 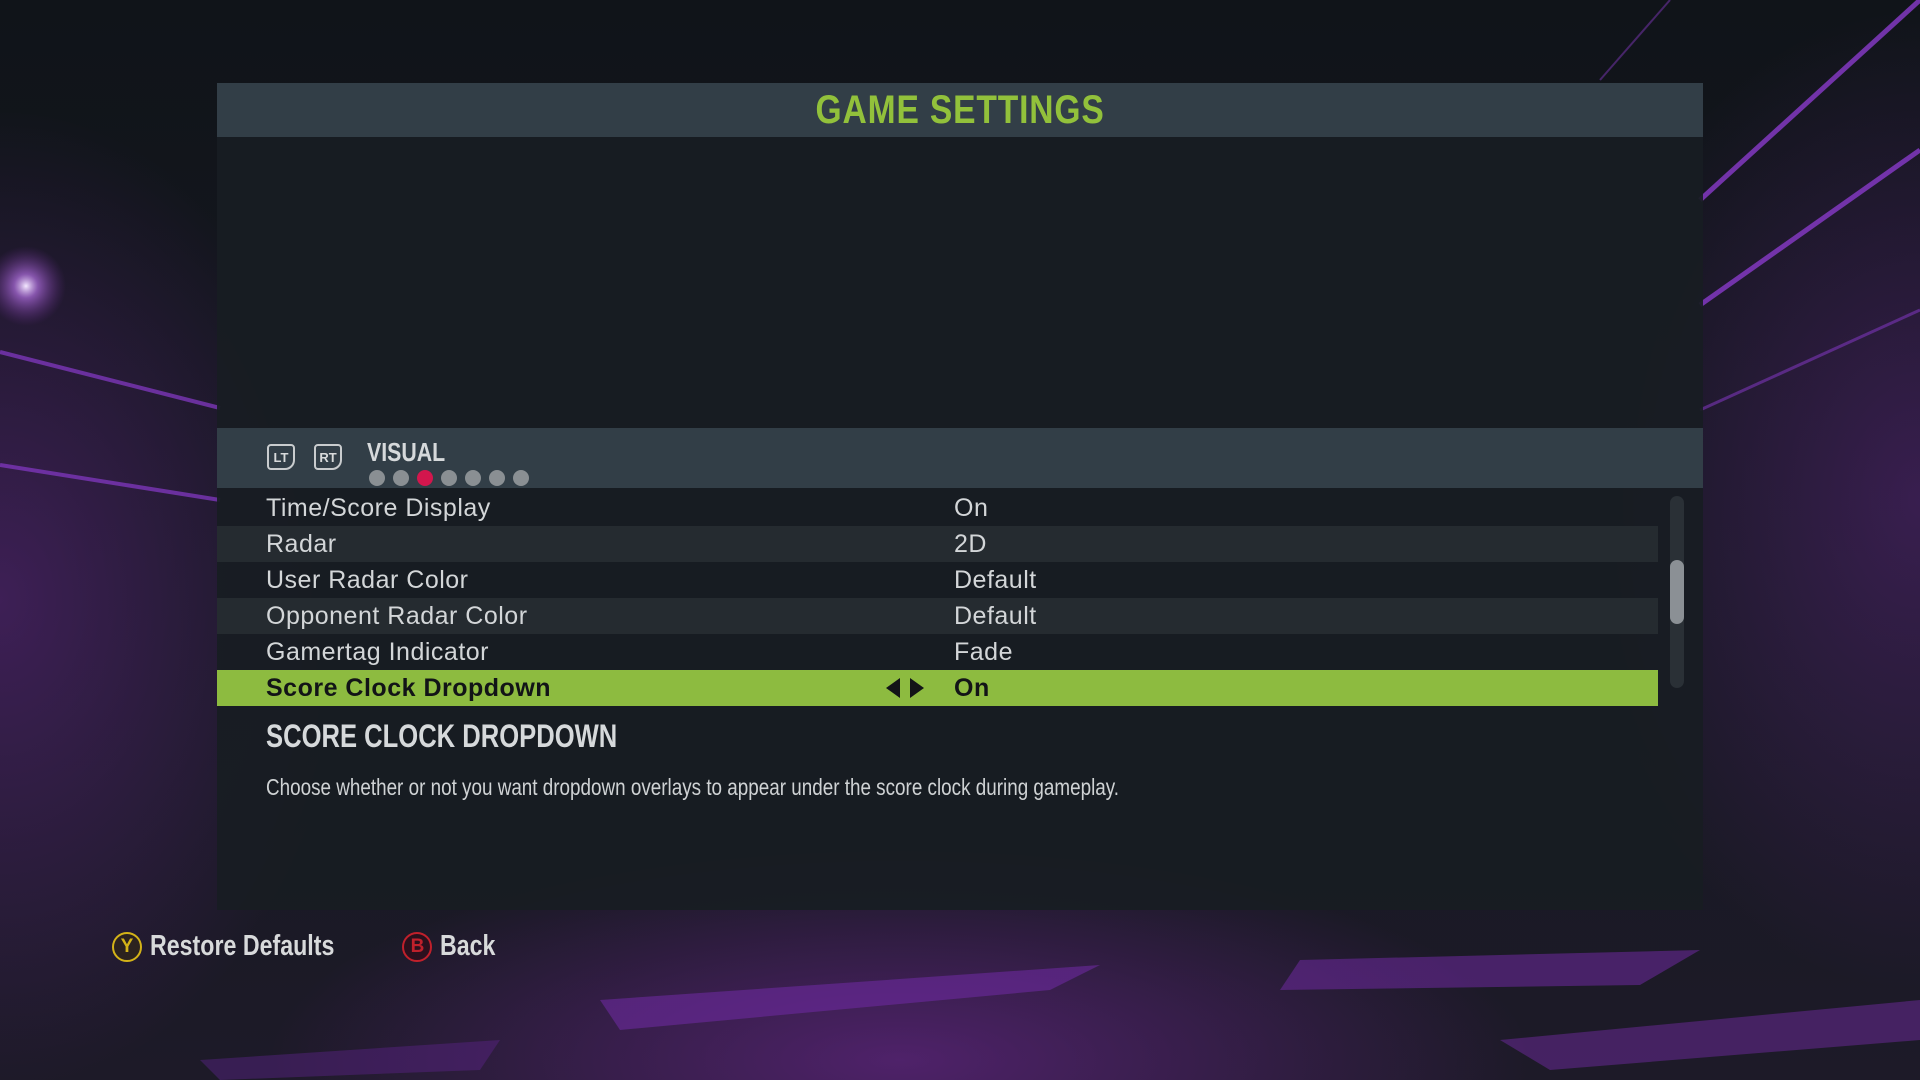 I want to click on setting-label: Score Clock Dropdown, so click(x=409, y=687).